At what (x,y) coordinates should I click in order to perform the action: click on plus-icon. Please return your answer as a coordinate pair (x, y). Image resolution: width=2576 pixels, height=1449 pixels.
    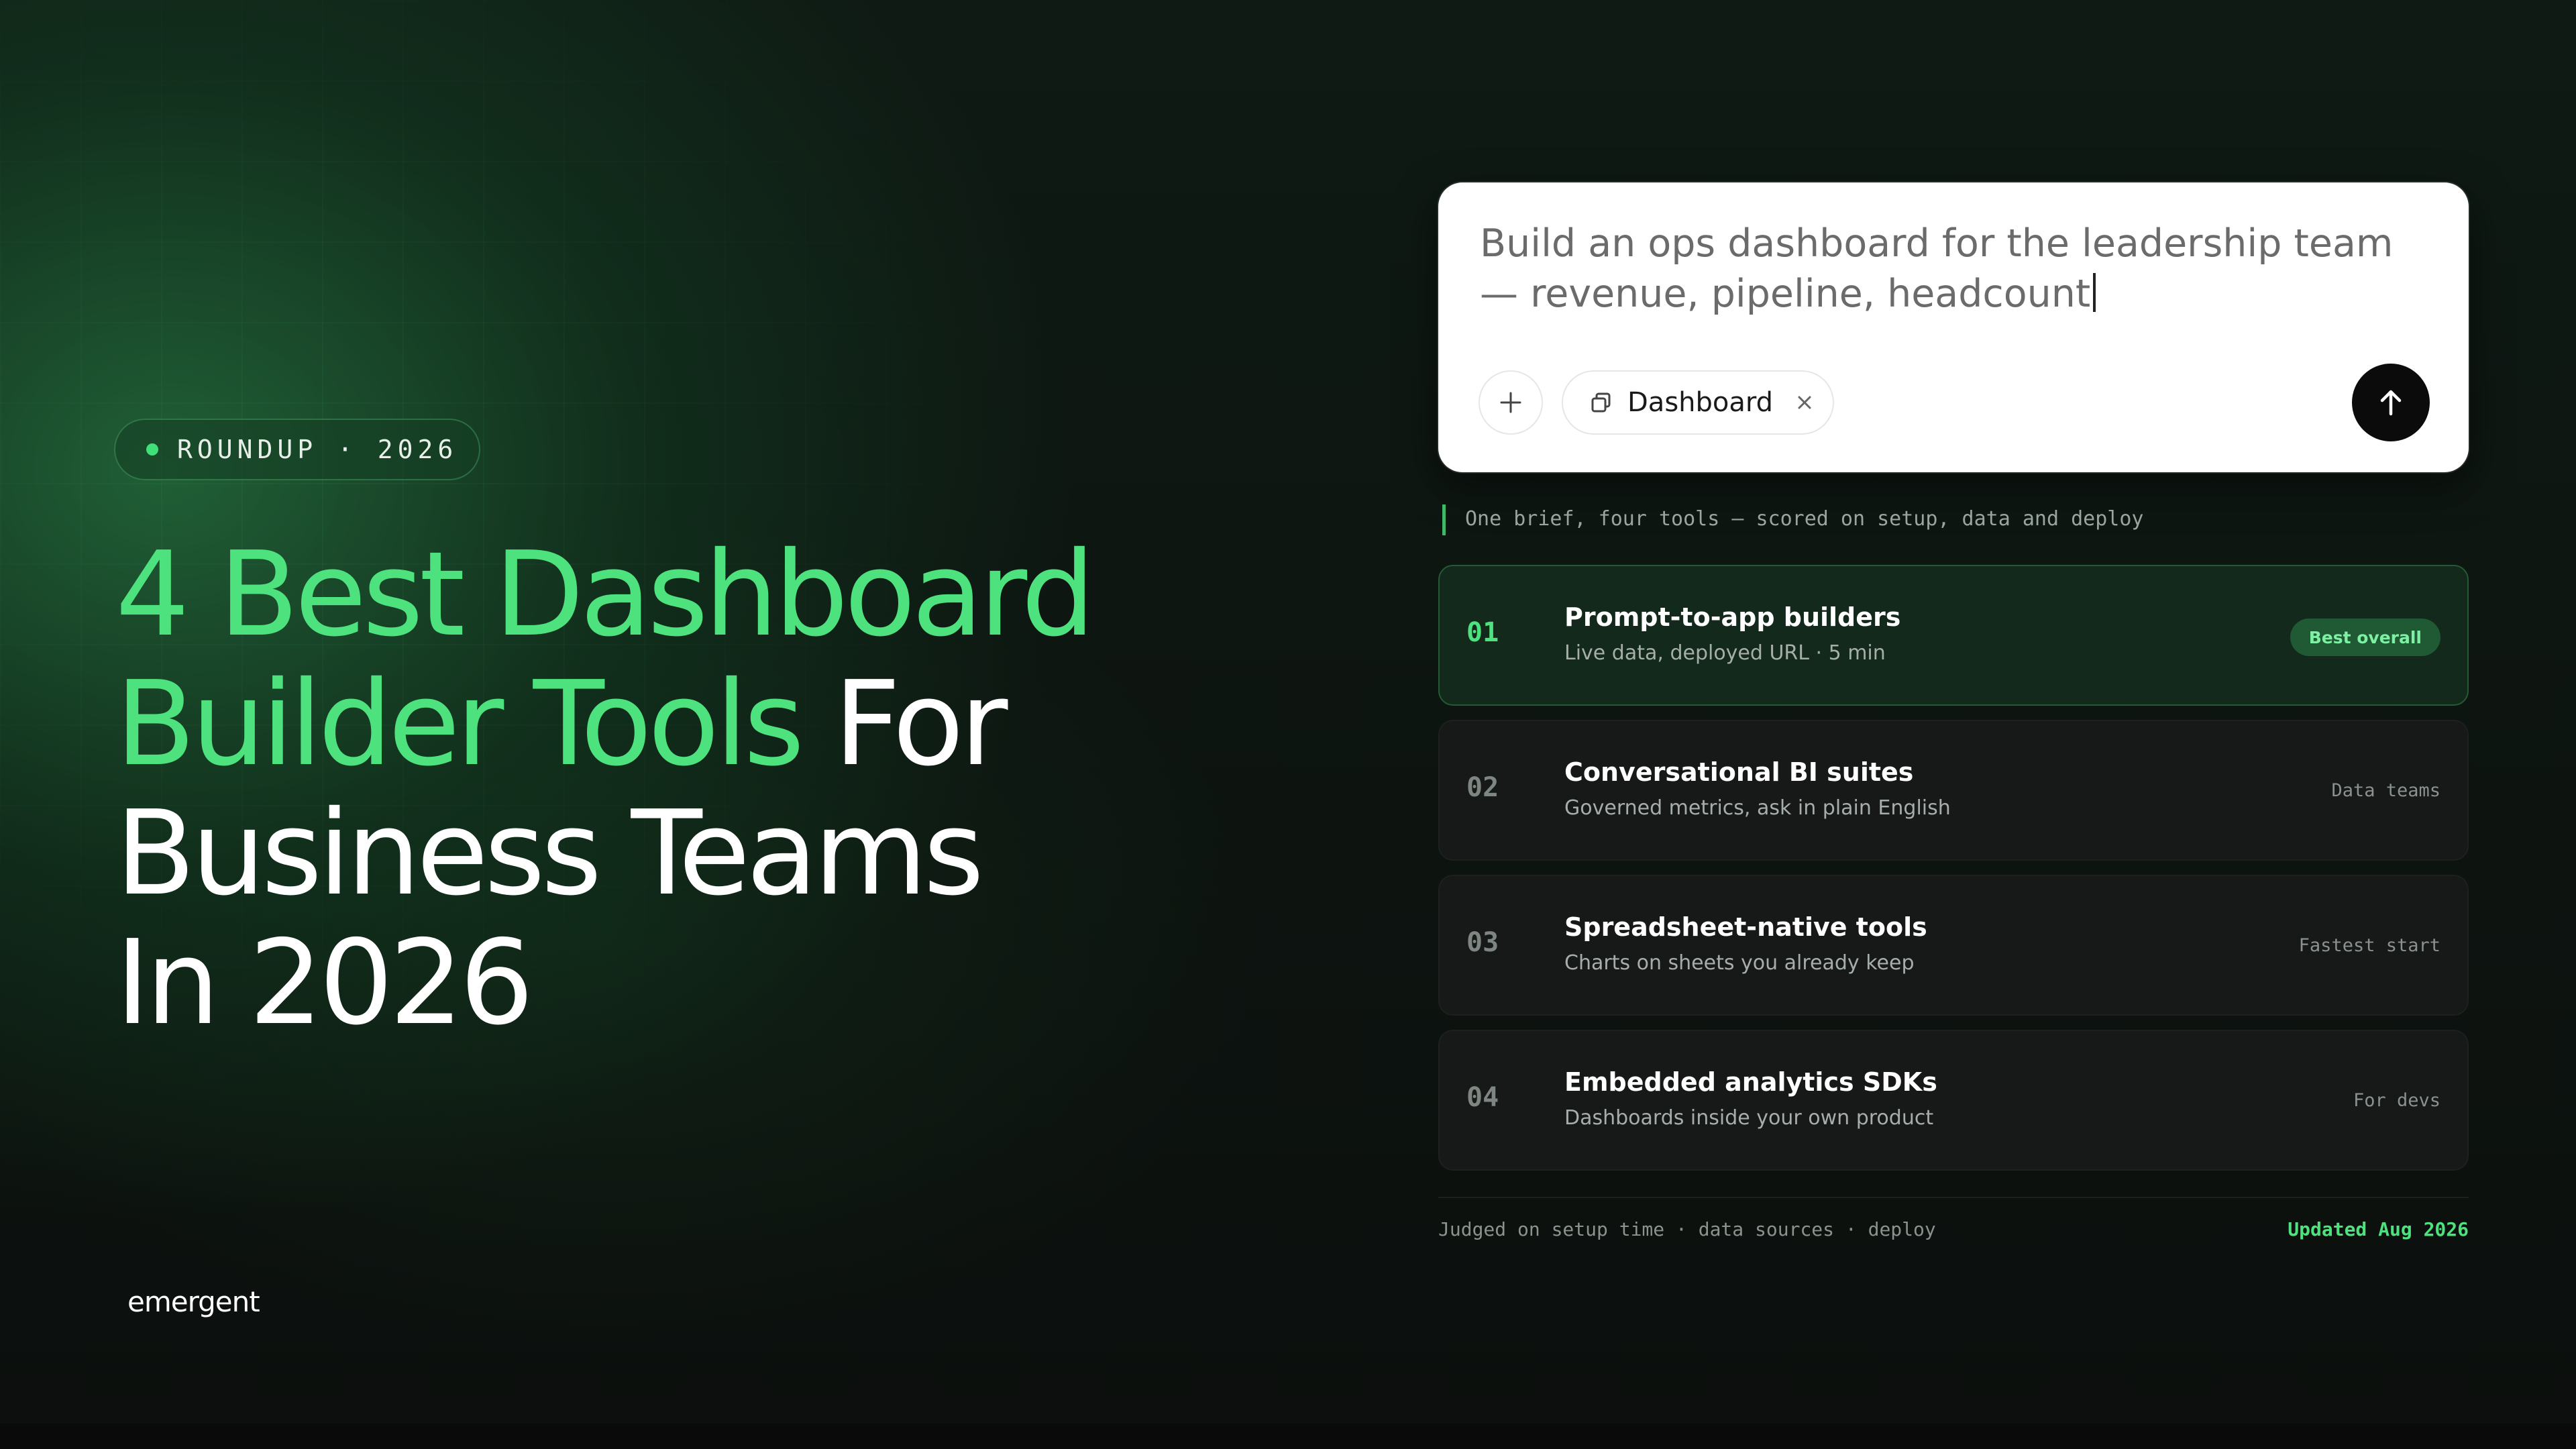
    Looking at the image, I should click on (1510, 402).